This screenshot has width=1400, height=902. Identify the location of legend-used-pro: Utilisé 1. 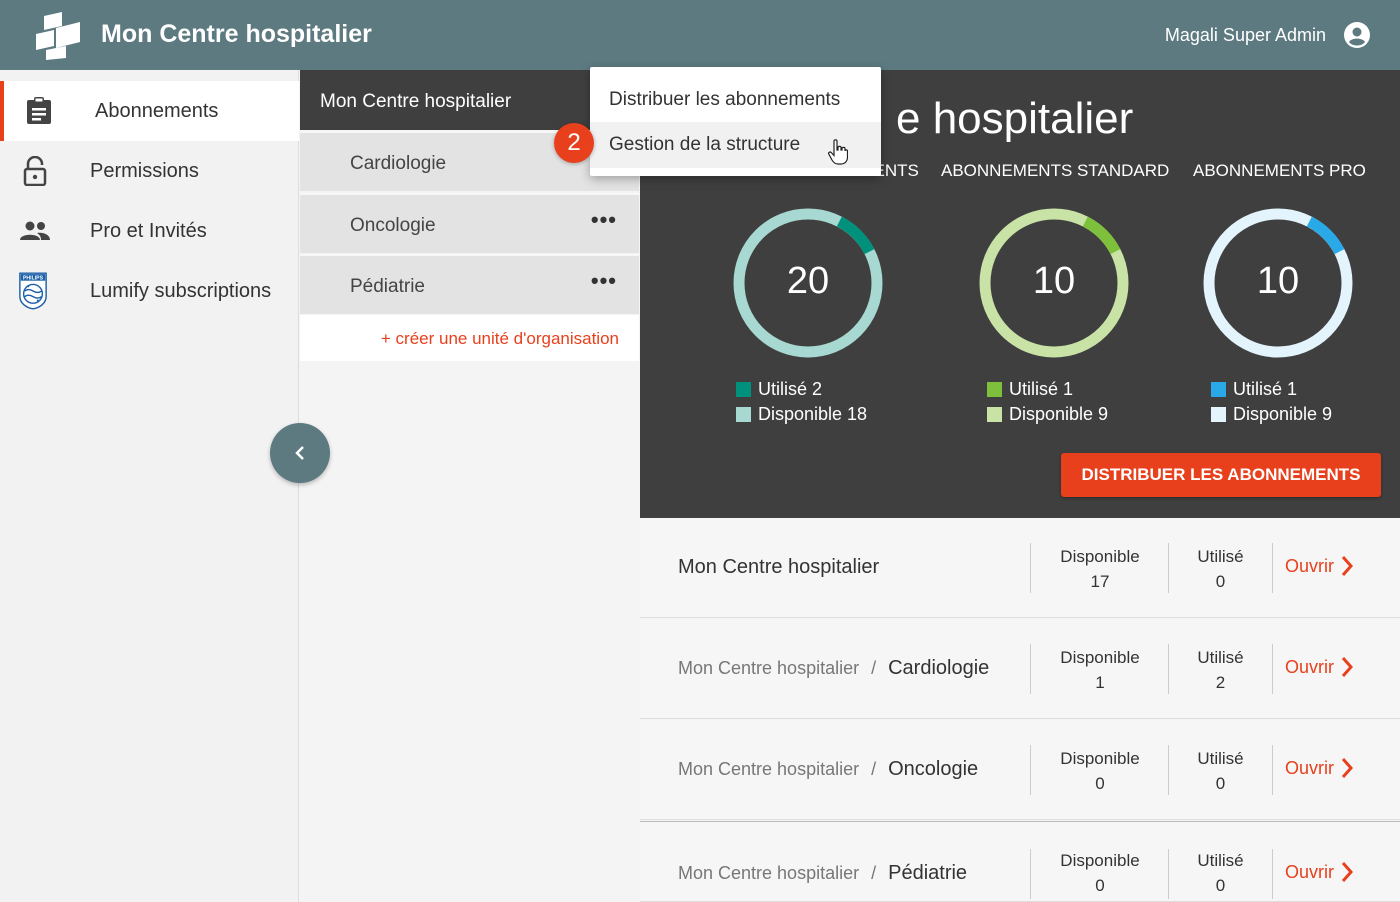
(1254, 389).